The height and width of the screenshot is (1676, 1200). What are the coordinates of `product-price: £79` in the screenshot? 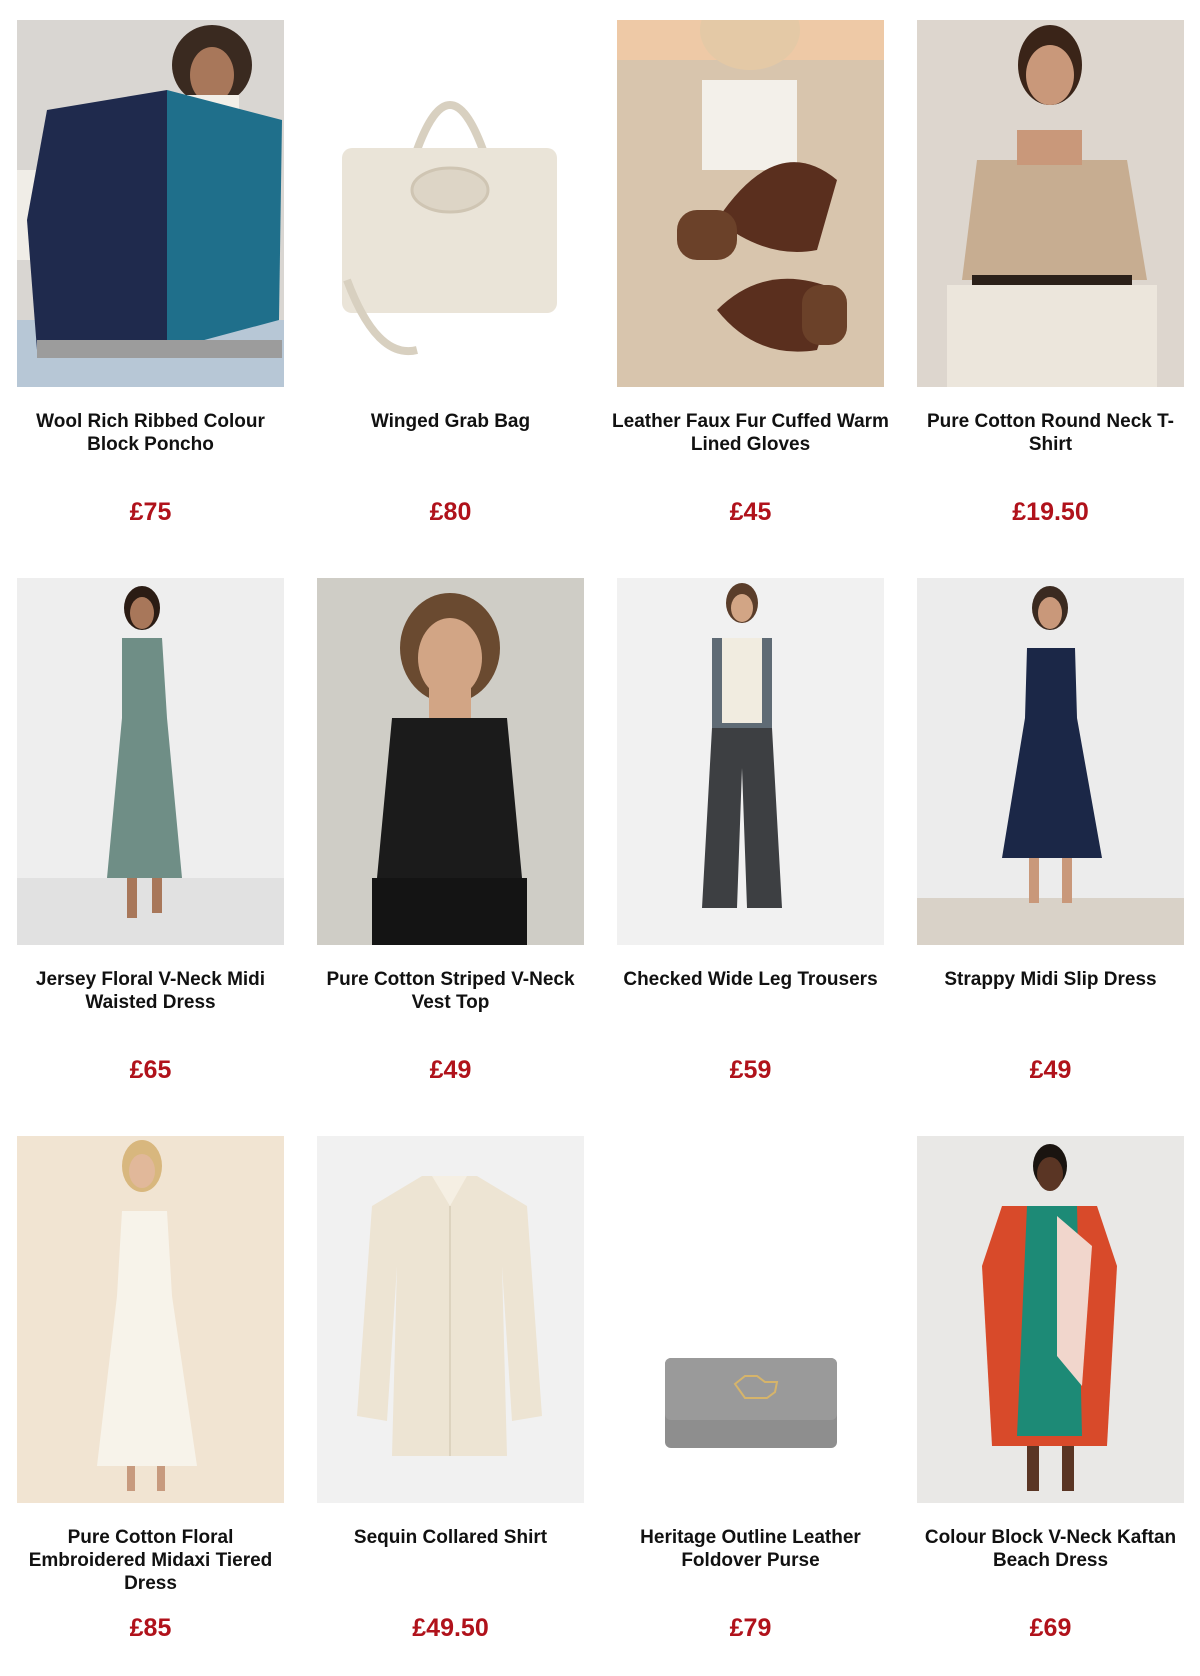 It's located at (750, 1628).